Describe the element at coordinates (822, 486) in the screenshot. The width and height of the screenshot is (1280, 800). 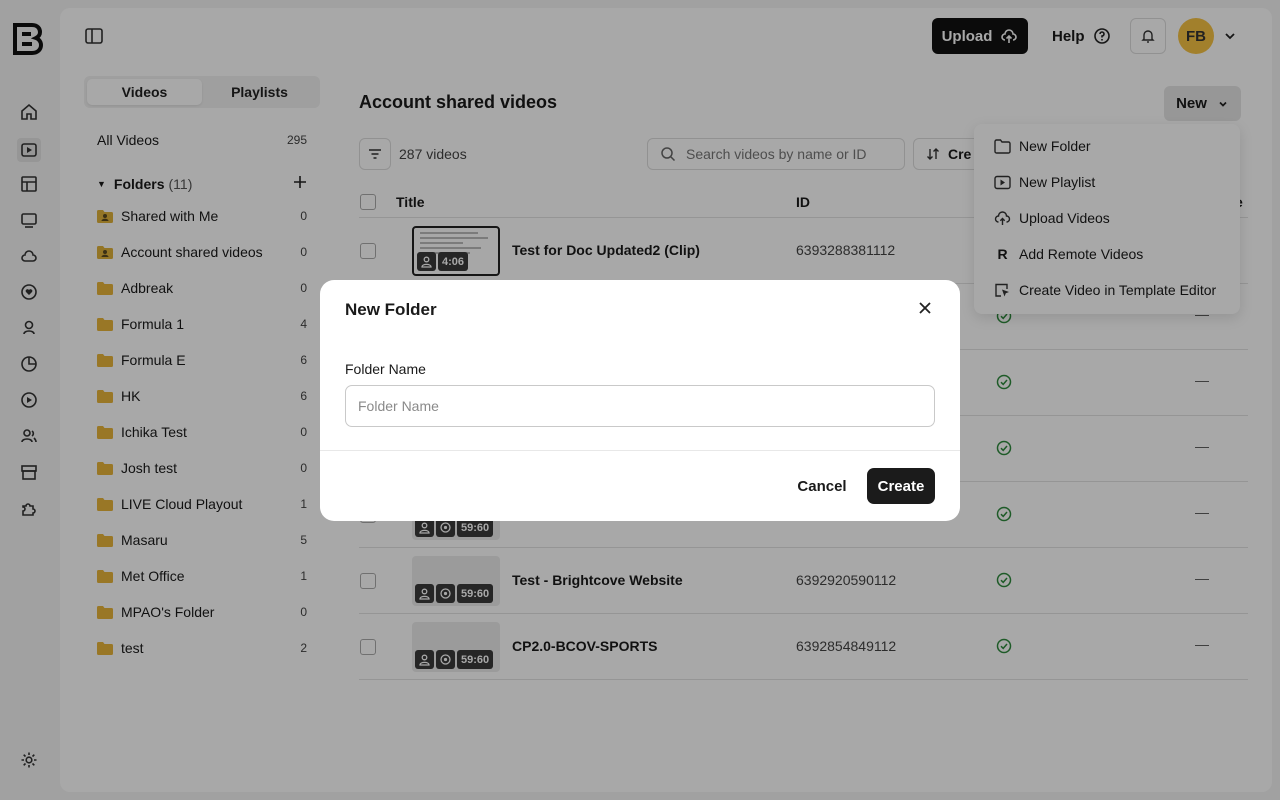
I see `cancel-button: Cancel` at that location.